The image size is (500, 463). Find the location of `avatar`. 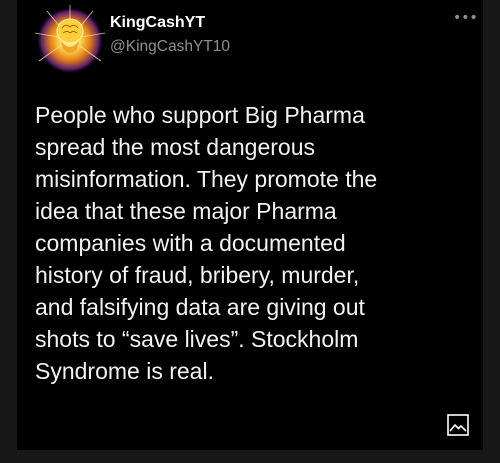

avatar is located at coordinates (70, 38).